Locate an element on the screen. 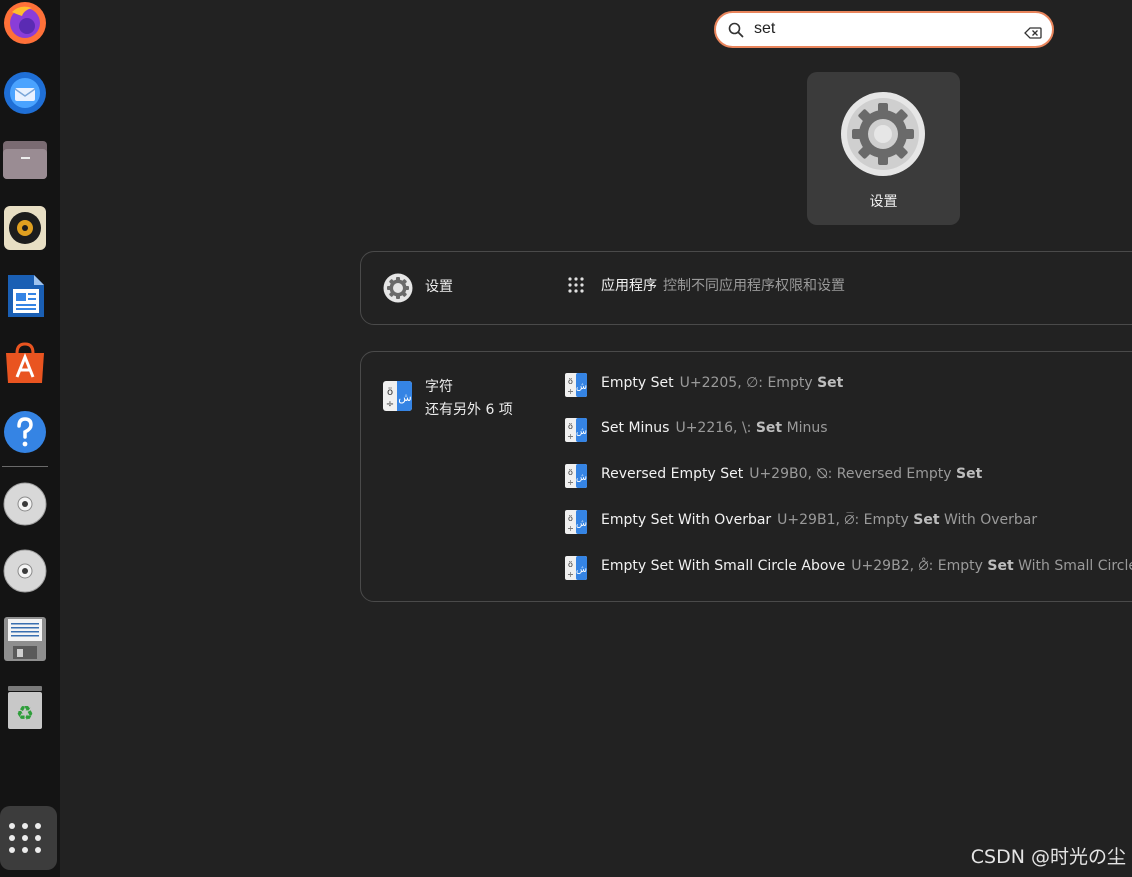 This screenshot has width=1132, height=877. result-description: U+2216, \: Set Minus is located at coordinates (751, 428).